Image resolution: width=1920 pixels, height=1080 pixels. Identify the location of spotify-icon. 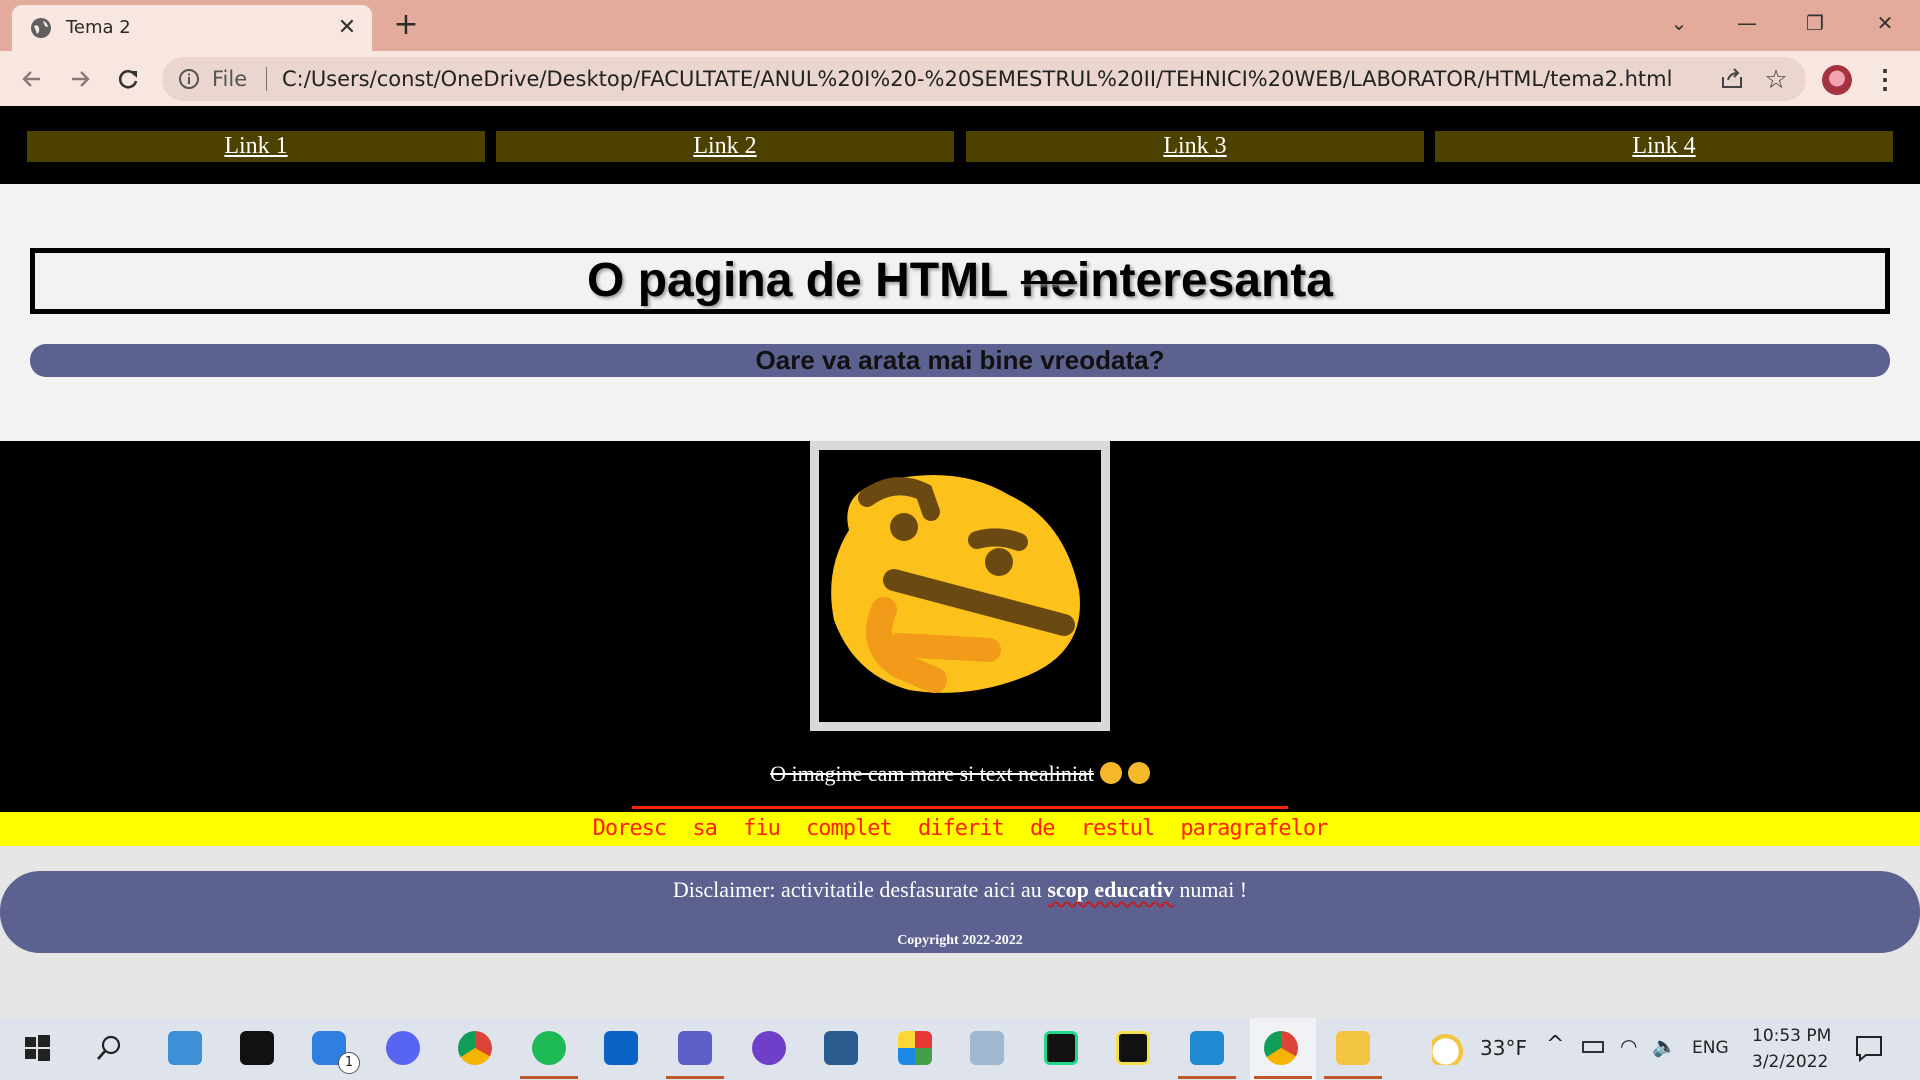
(549, 1048).